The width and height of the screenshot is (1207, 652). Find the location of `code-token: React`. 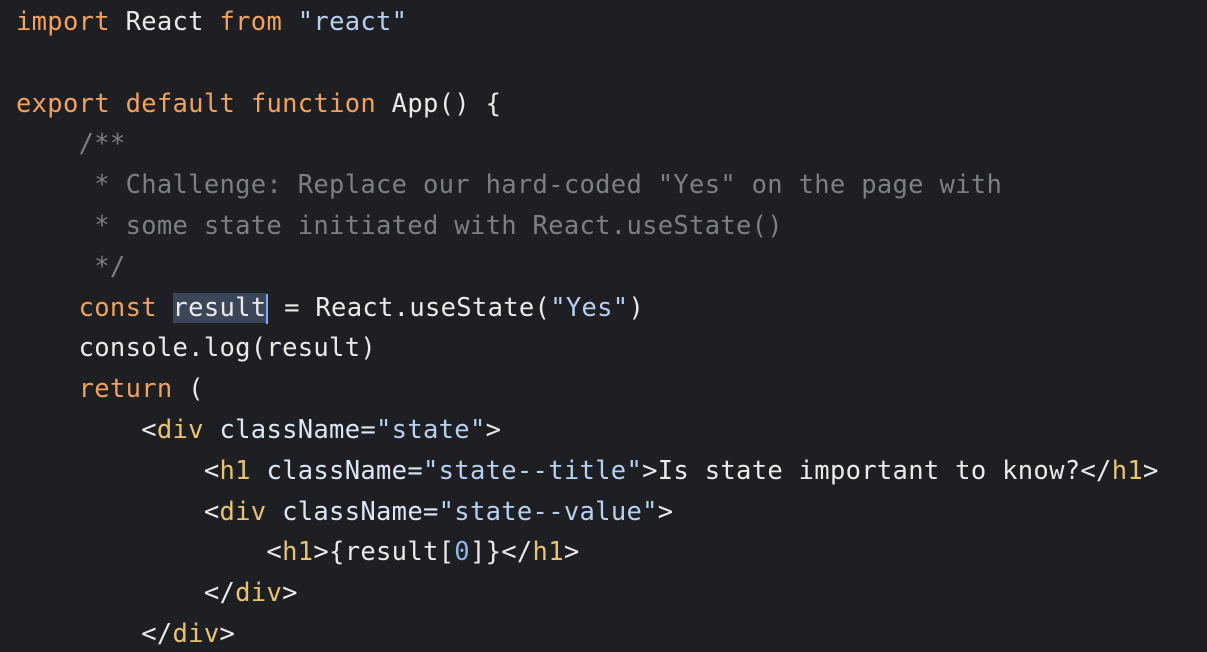

code-token: React is located at coordinates (164, 22).